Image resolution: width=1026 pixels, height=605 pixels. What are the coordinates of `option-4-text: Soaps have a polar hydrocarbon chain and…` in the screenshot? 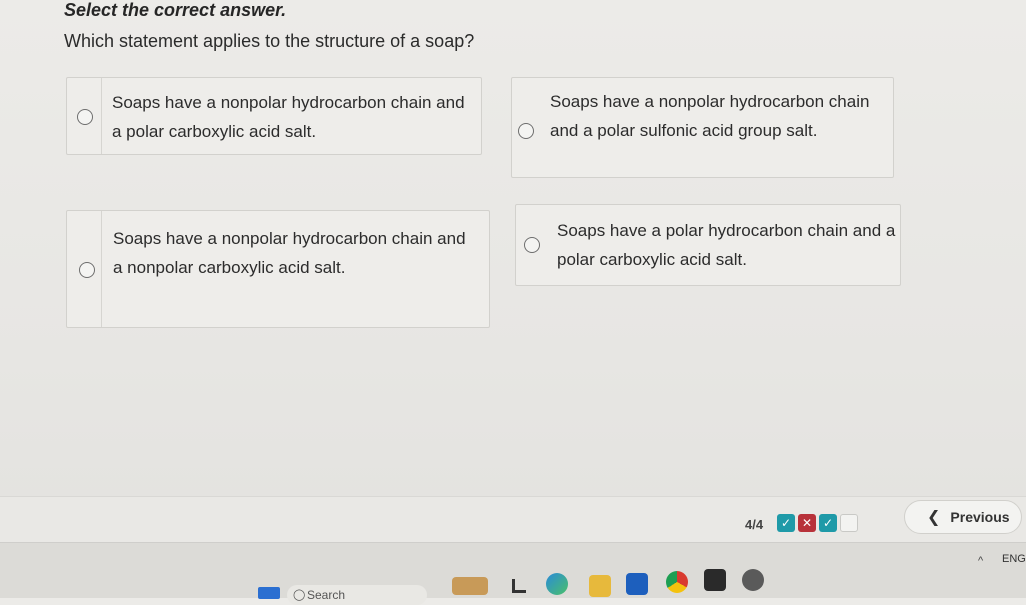 It's located at (726, 245).